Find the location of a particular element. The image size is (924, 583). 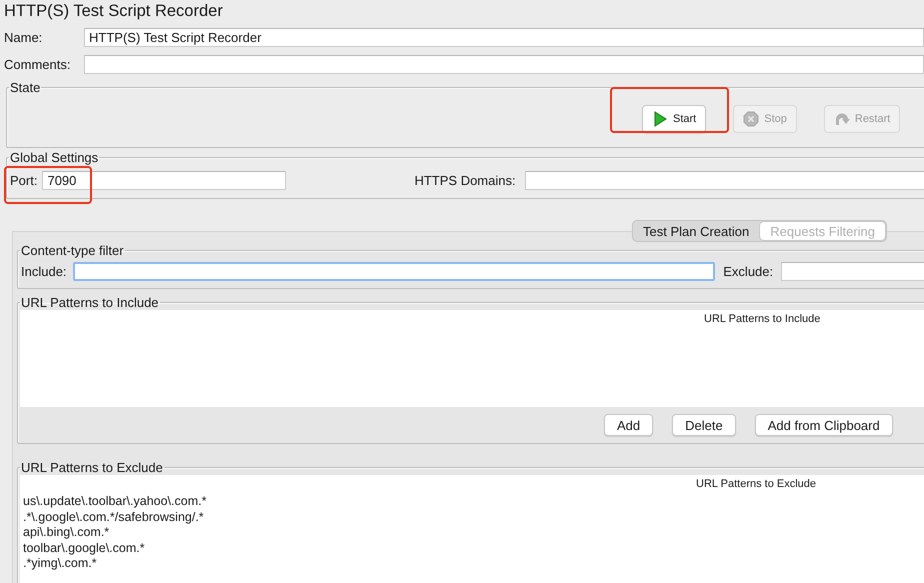

stop-icon is located at coordinates (751, 119).